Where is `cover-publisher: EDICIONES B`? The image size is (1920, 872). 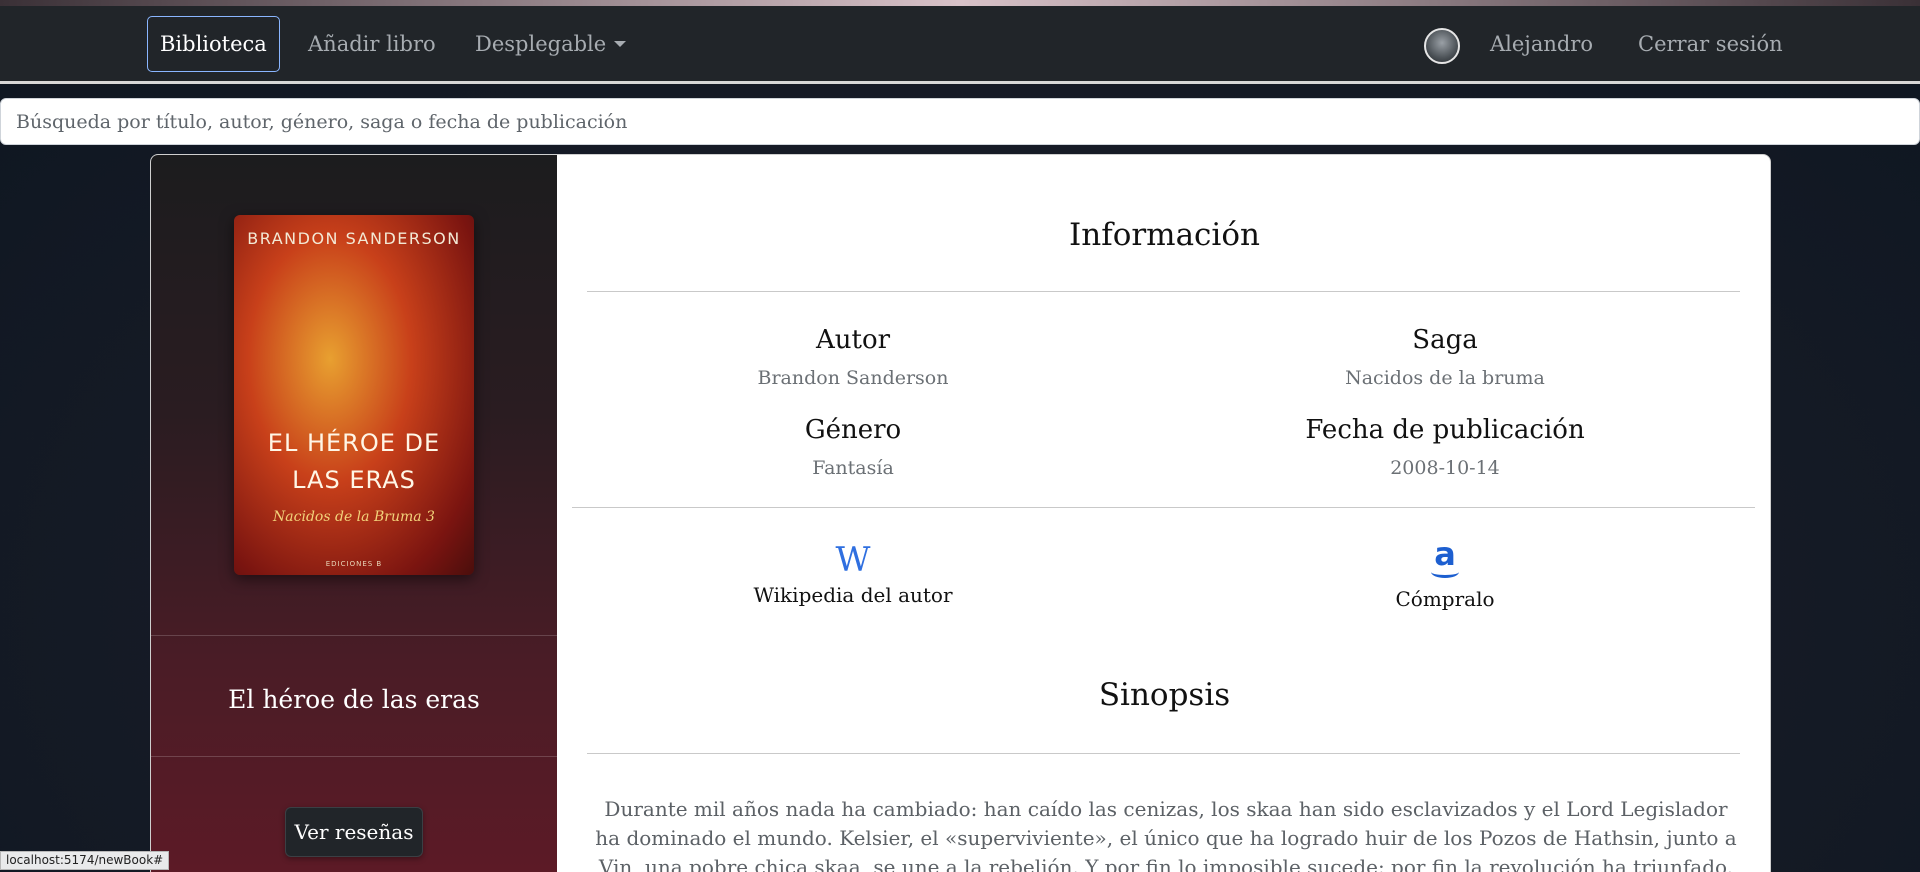 cover-publisher: EDICIONES B is located at coordinates (354, 564).